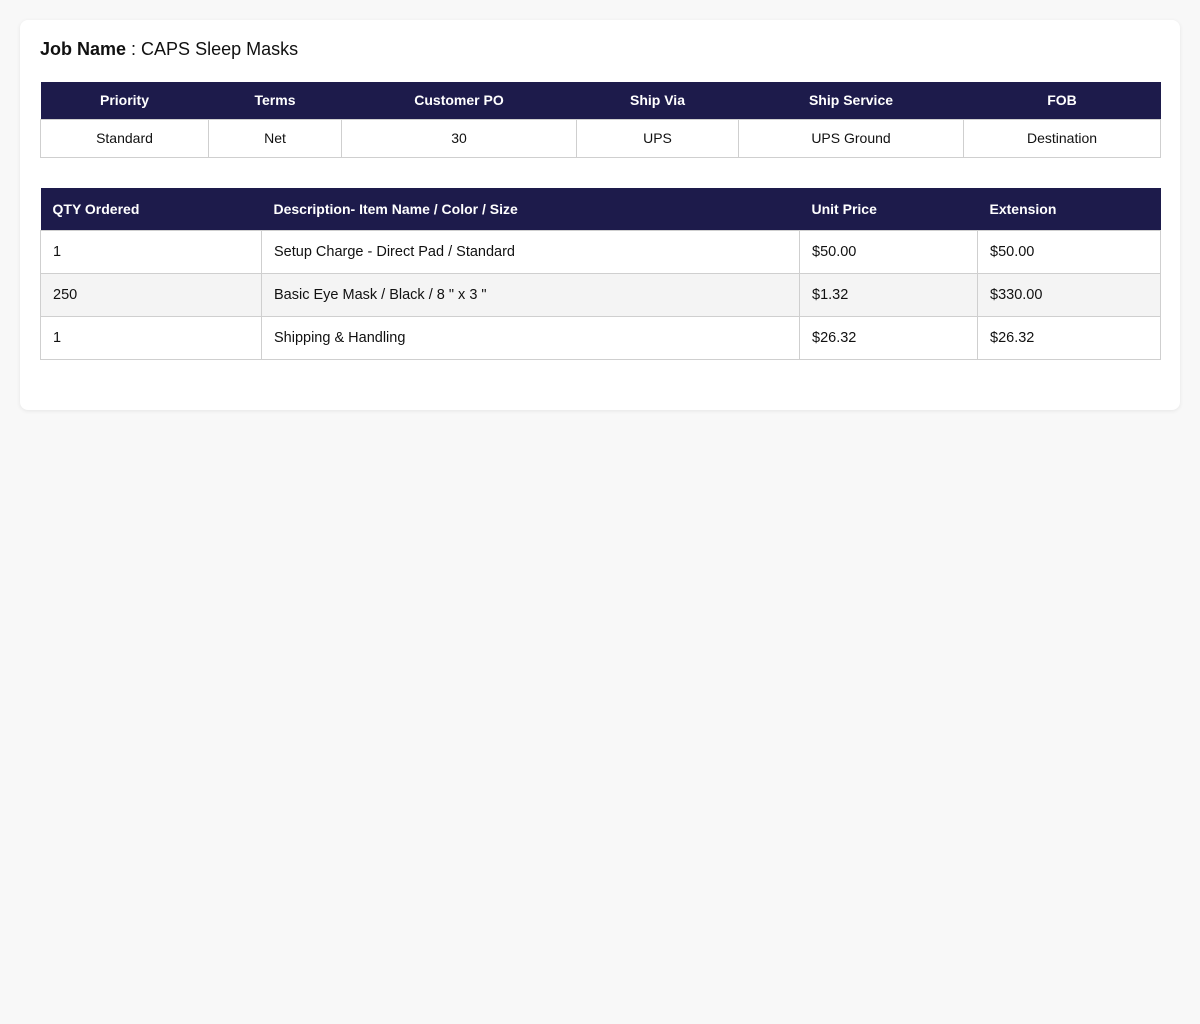 Image resolution: width=1200 pixels, height=1024 pixels. What do you see at coordinates (151, 209) in the screenshot?
I see `header-qty-ordered: QTY Ordered` at bounding box center [151, 209].